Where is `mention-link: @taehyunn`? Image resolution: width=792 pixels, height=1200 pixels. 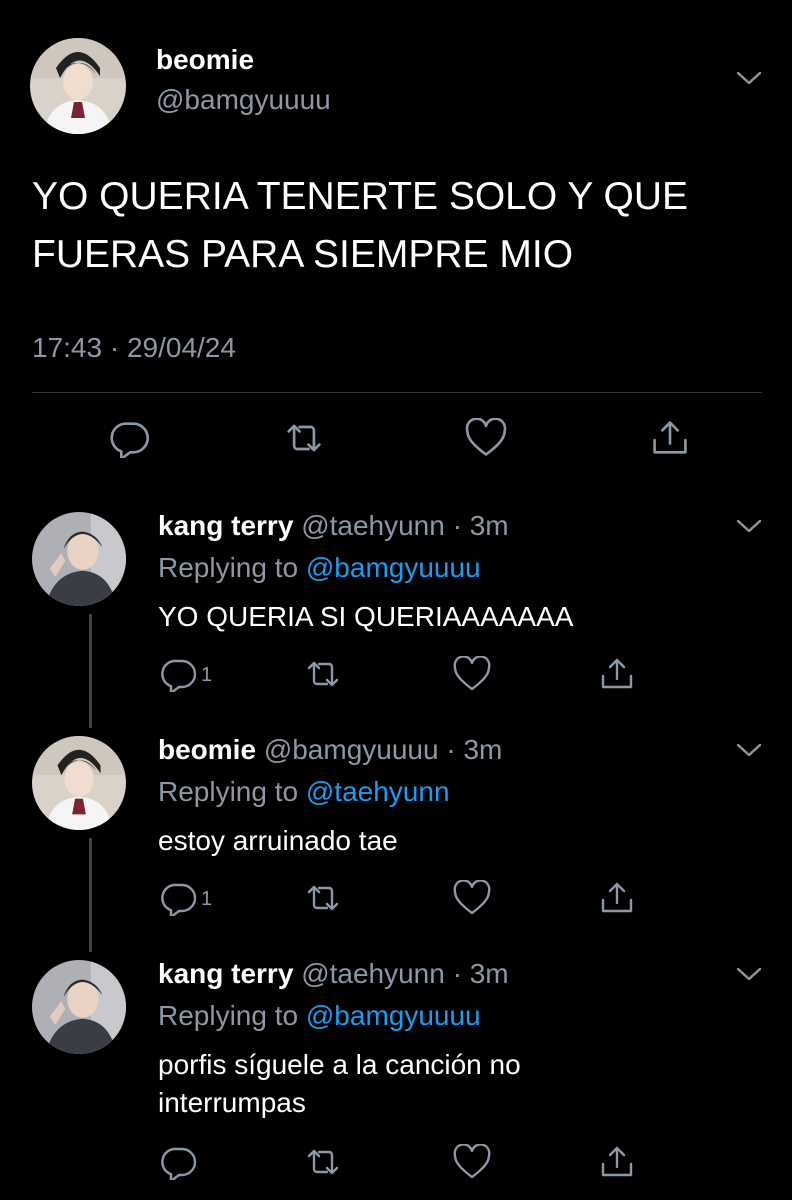 mention-link: @taehyunn is located at coordinates (378, 791).